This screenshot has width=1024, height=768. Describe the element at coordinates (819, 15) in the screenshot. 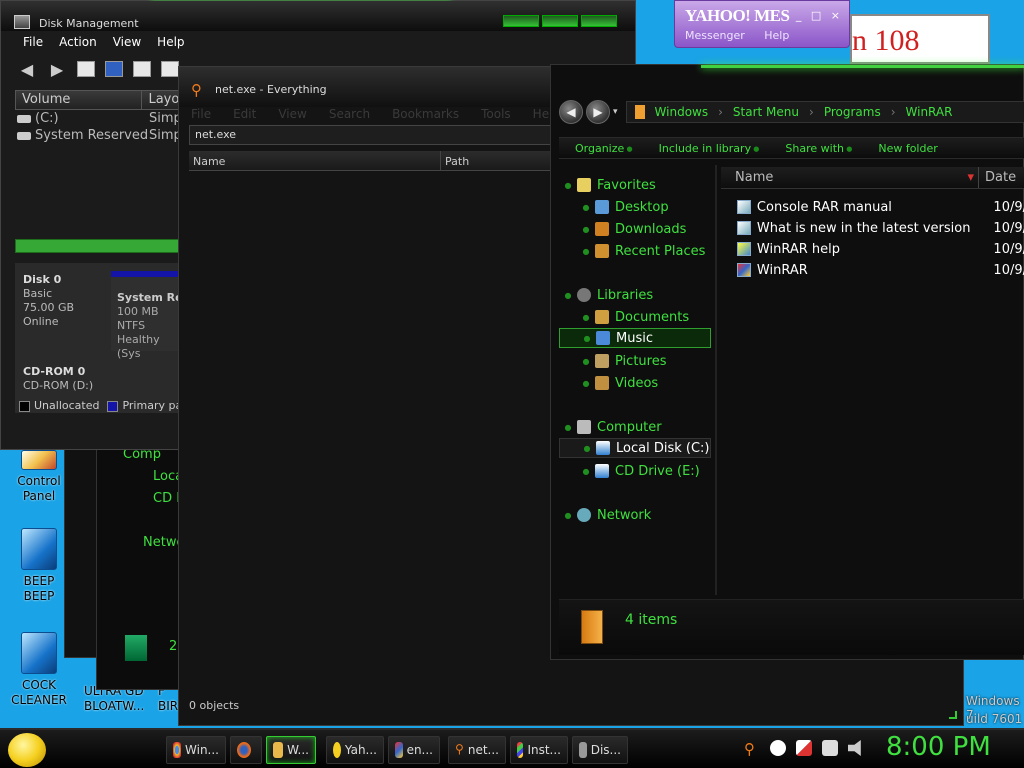

I see `window-controls: _ □ ×` at that location.